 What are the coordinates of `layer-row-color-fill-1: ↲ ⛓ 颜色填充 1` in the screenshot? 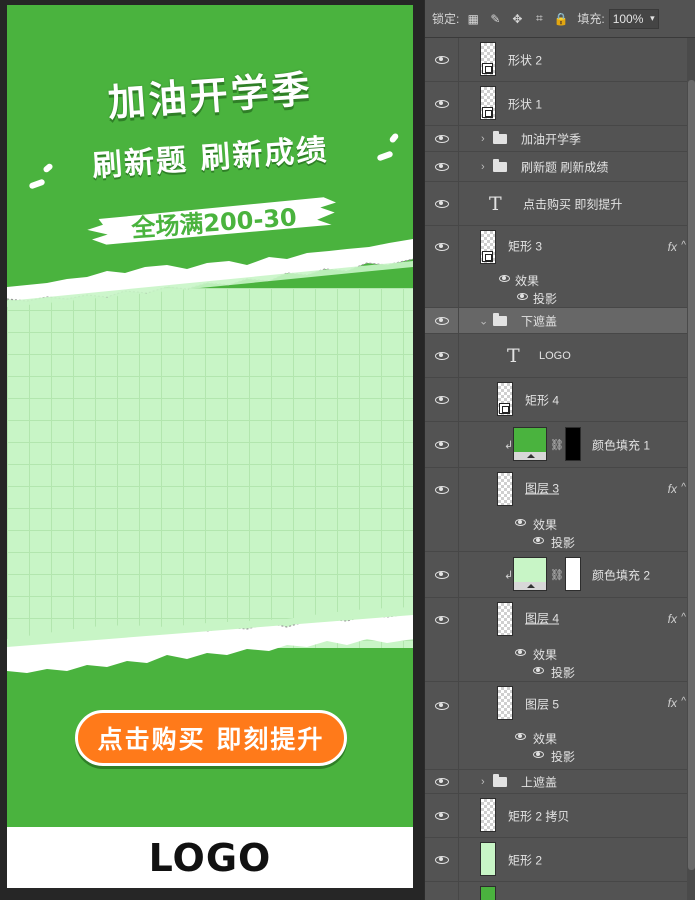 It's located at (556, 445).